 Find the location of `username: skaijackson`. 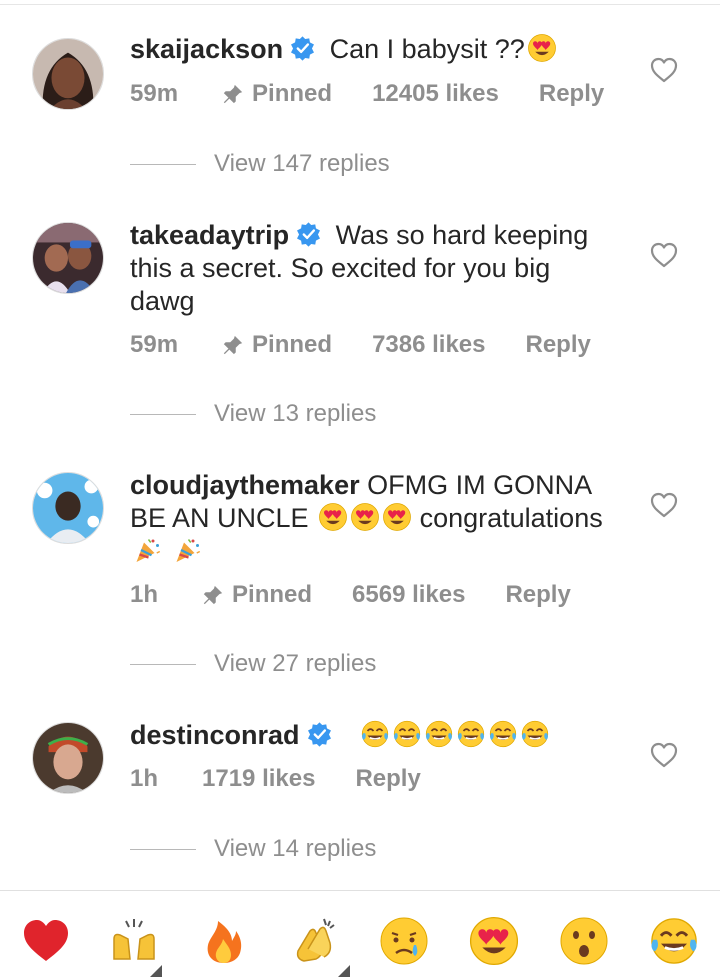

username: skaijackson is located at coordinates (206, 49).